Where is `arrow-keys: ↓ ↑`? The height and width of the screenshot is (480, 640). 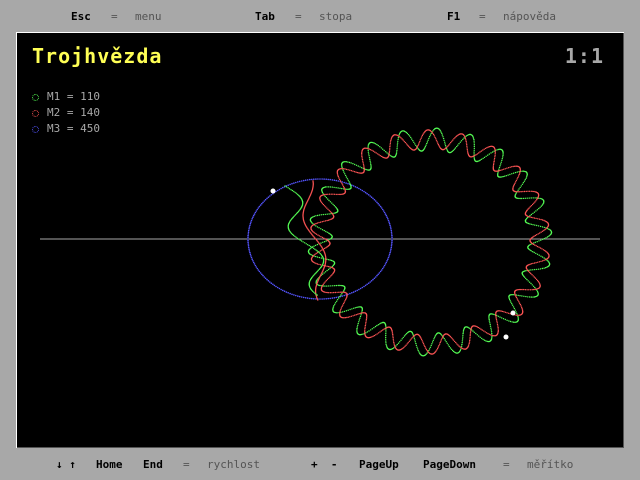 arrow-keys: ↓ ↑ is located at coordinates (66, 464).